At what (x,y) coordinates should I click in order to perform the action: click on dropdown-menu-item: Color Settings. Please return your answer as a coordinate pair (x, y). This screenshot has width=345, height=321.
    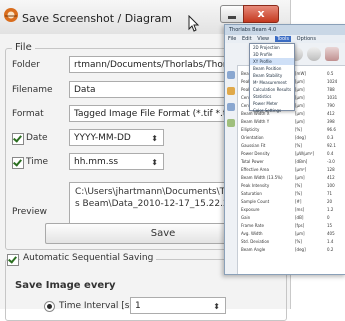
    Looking at the image, I should click on (272, 110).